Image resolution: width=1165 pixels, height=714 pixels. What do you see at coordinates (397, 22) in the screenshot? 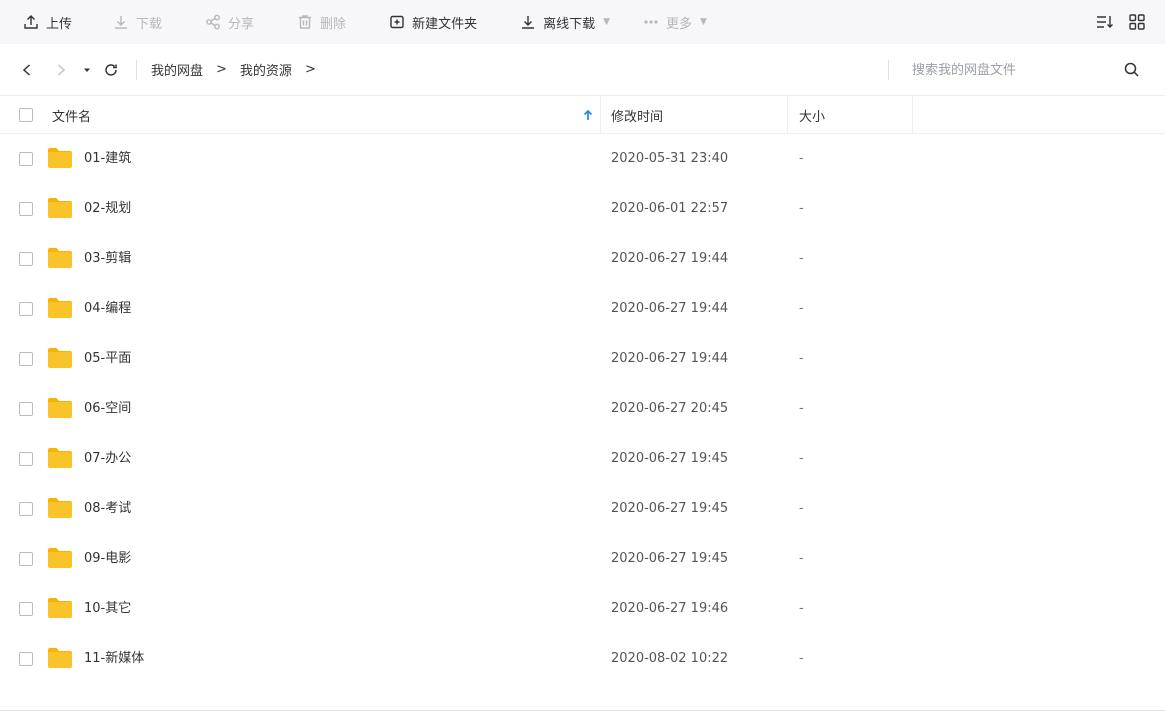
I see `new-folder-icon` at bounding box center [397, 22].